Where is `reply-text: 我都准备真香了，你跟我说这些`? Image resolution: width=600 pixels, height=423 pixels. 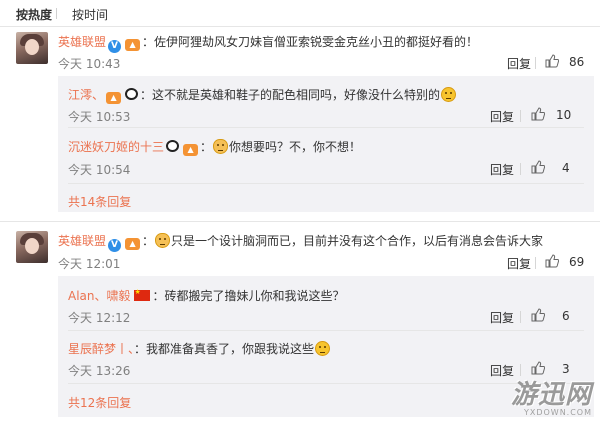
reply-text: 我都准备真香了，你跟我说这些 is located at coordinates (230, 349).